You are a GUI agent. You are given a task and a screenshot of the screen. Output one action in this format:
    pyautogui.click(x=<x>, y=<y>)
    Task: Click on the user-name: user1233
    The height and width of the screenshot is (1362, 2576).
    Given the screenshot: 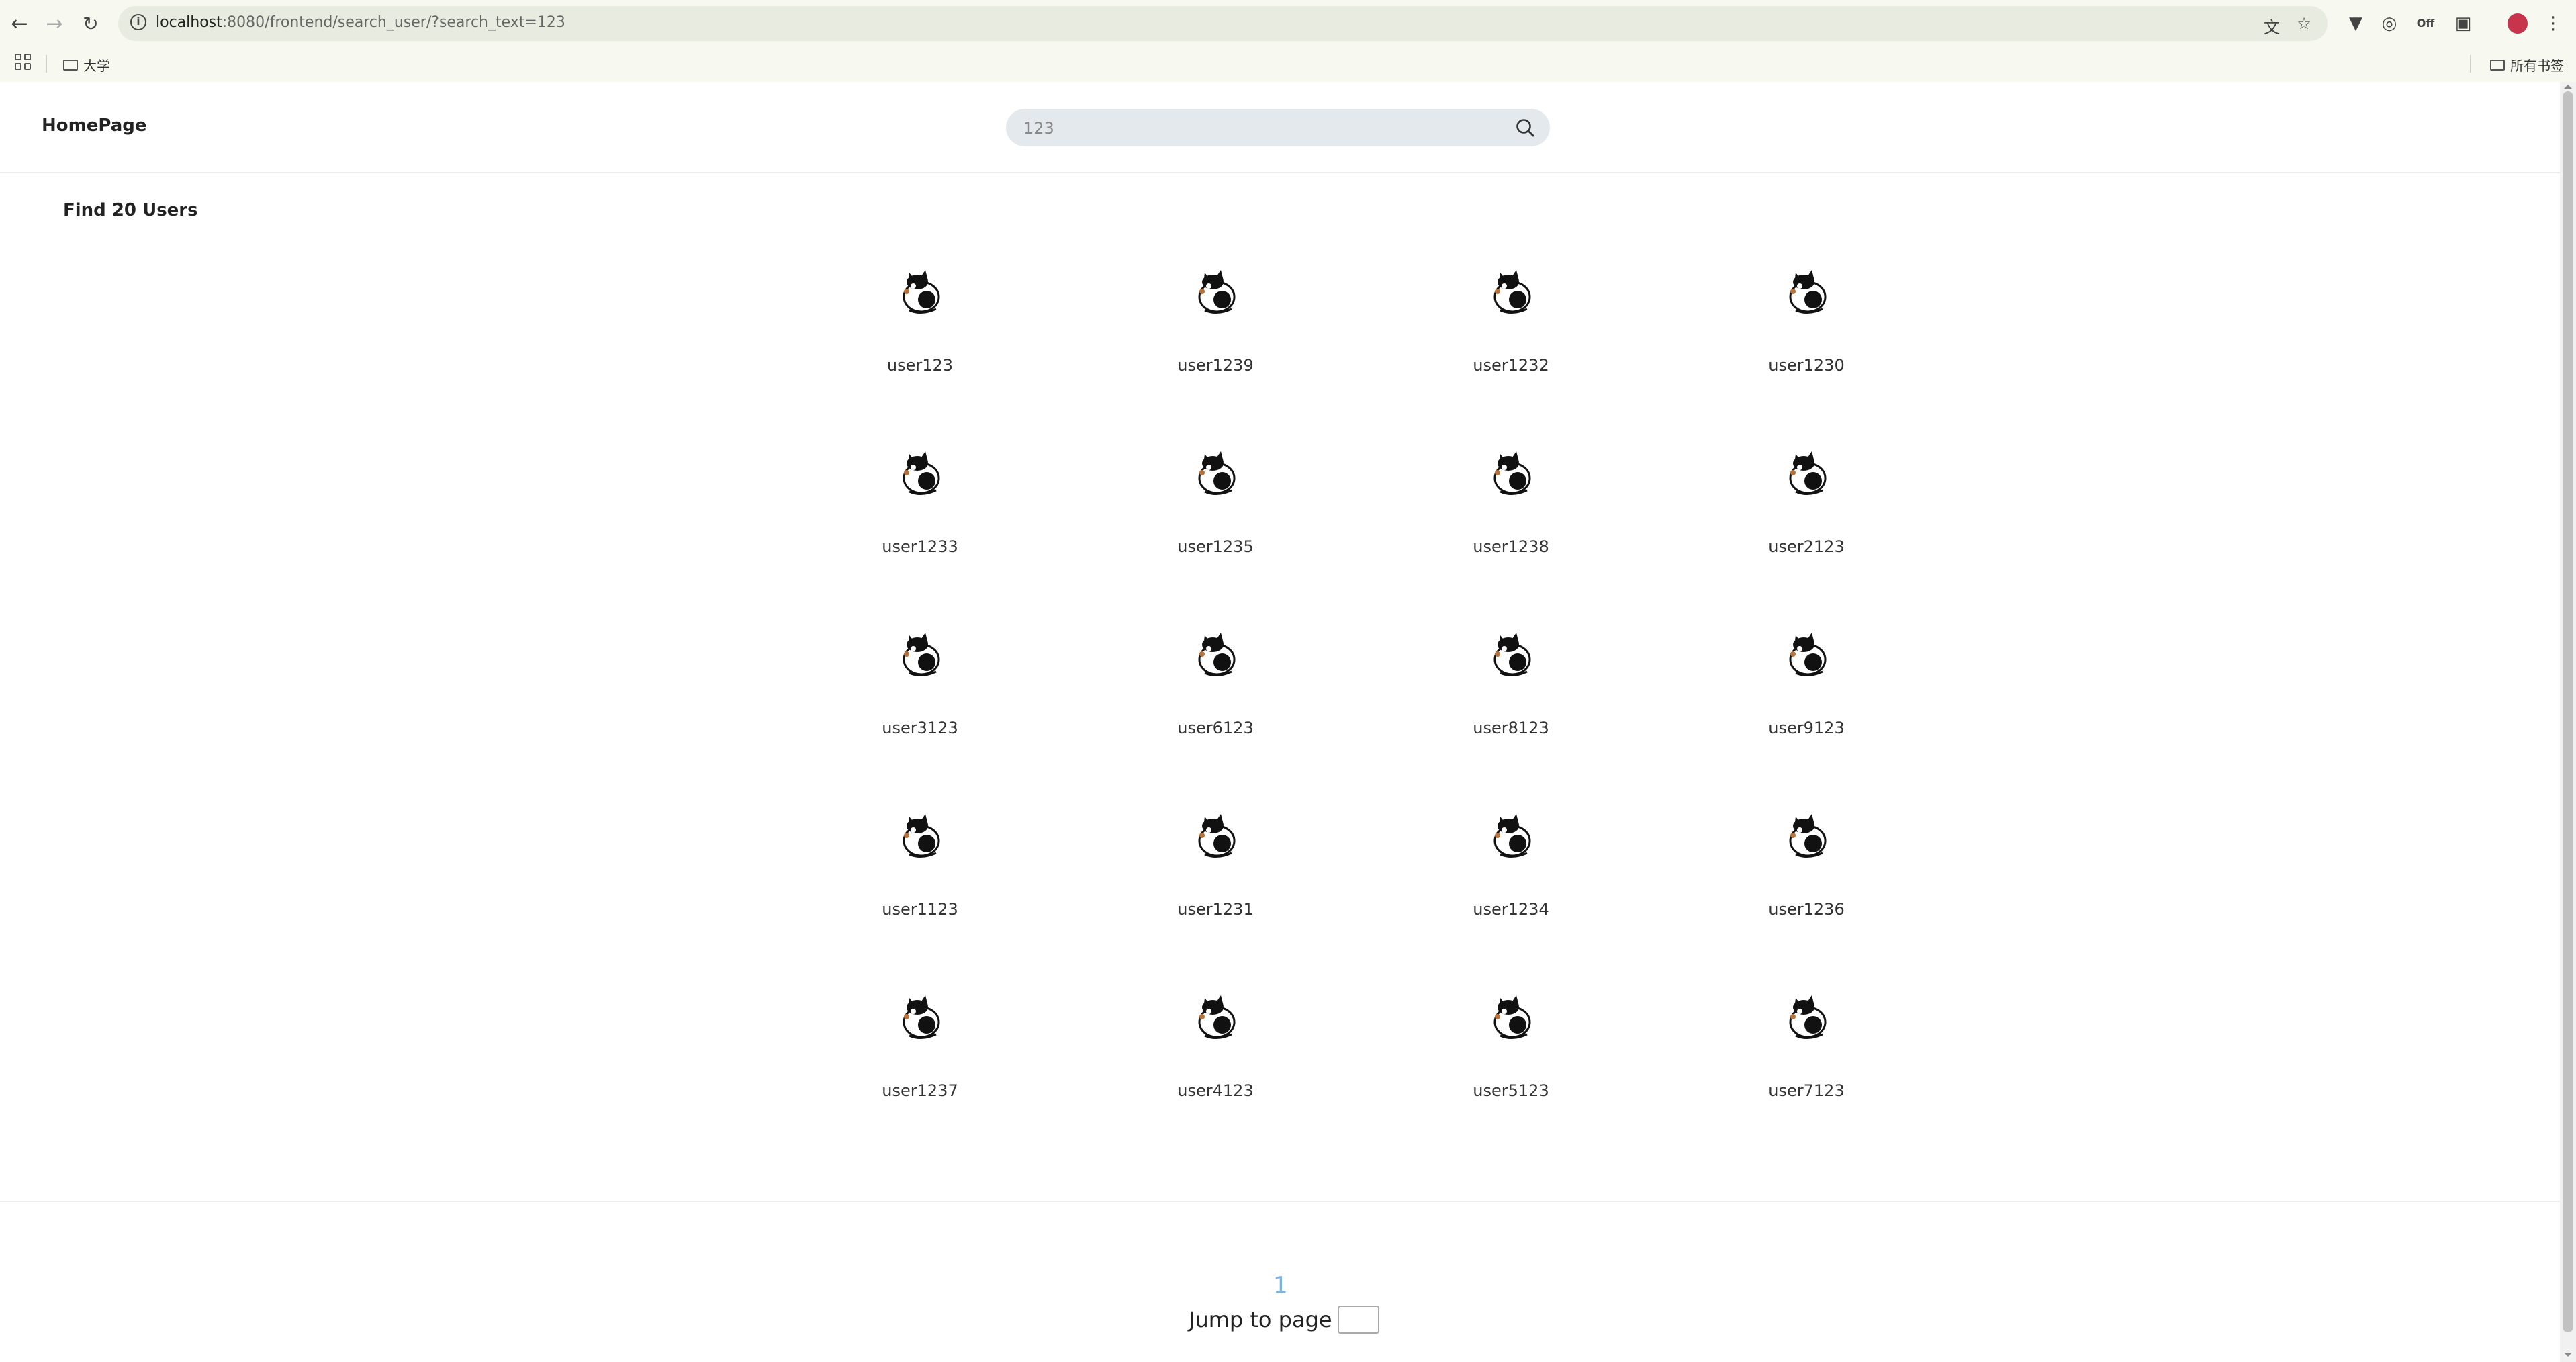 What is the action you would take?
    pyautogui.click(x=920, y=546)
    